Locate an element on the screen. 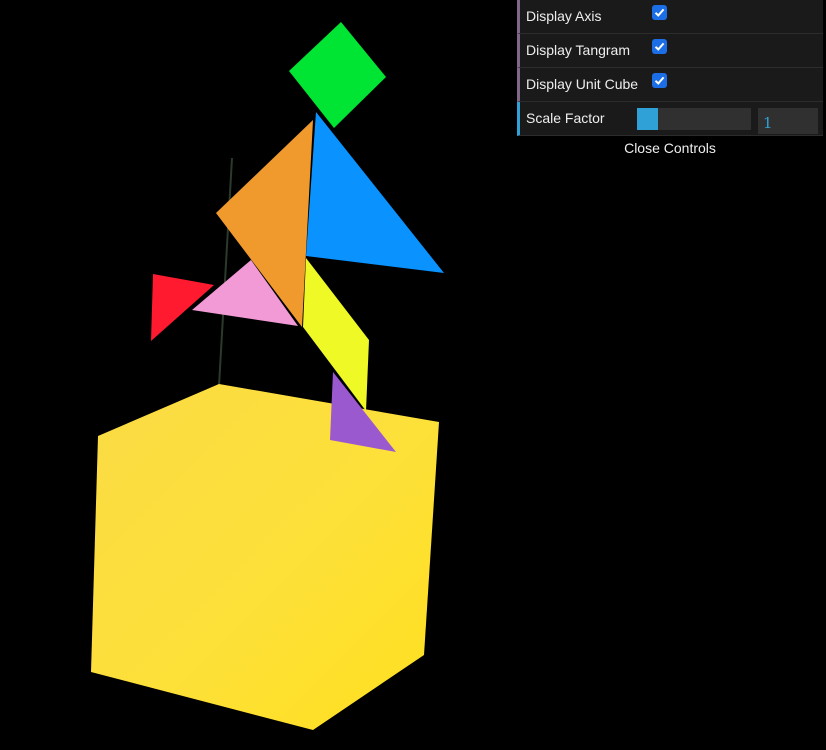 This screenshot has width=826, height=750. display-tangram-checkbox is located at coordinates (659, 46).